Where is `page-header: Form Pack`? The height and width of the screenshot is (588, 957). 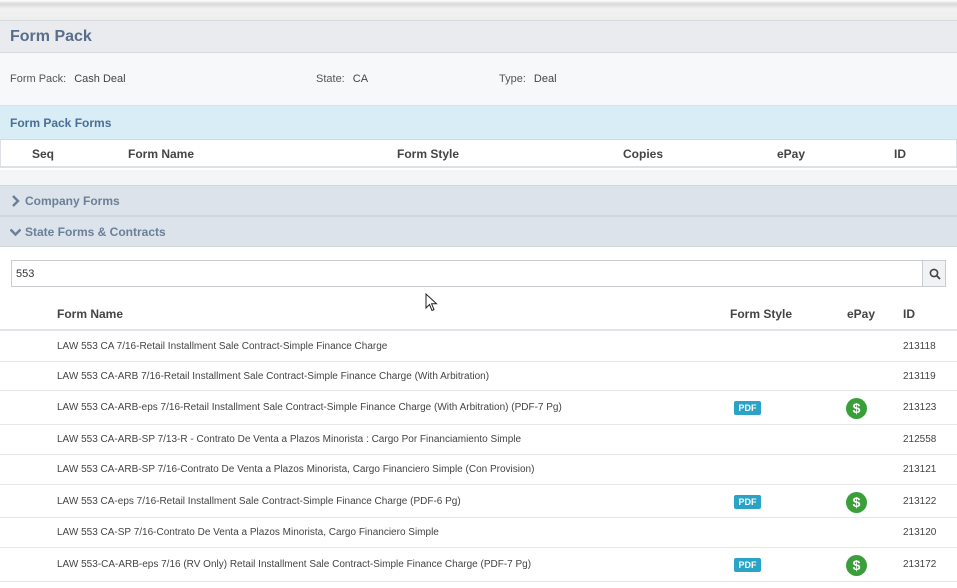
page-header: Form Pack is located at coordinates (478, 36).